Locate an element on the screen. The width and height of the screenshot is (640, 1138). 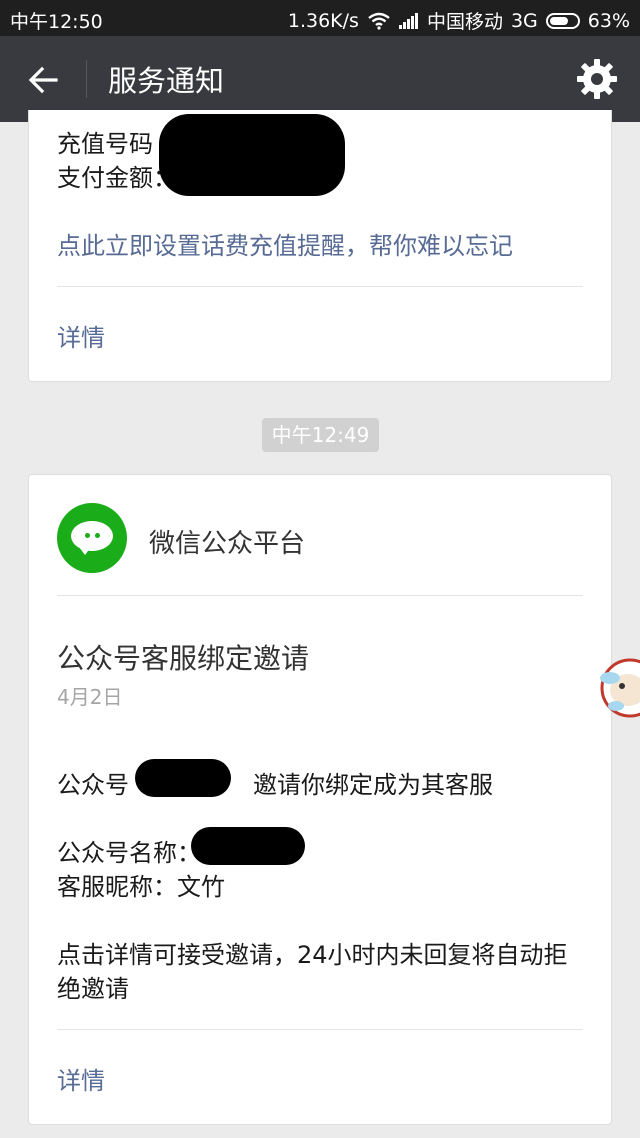
signal-icon is located at coordinates (408, 20).